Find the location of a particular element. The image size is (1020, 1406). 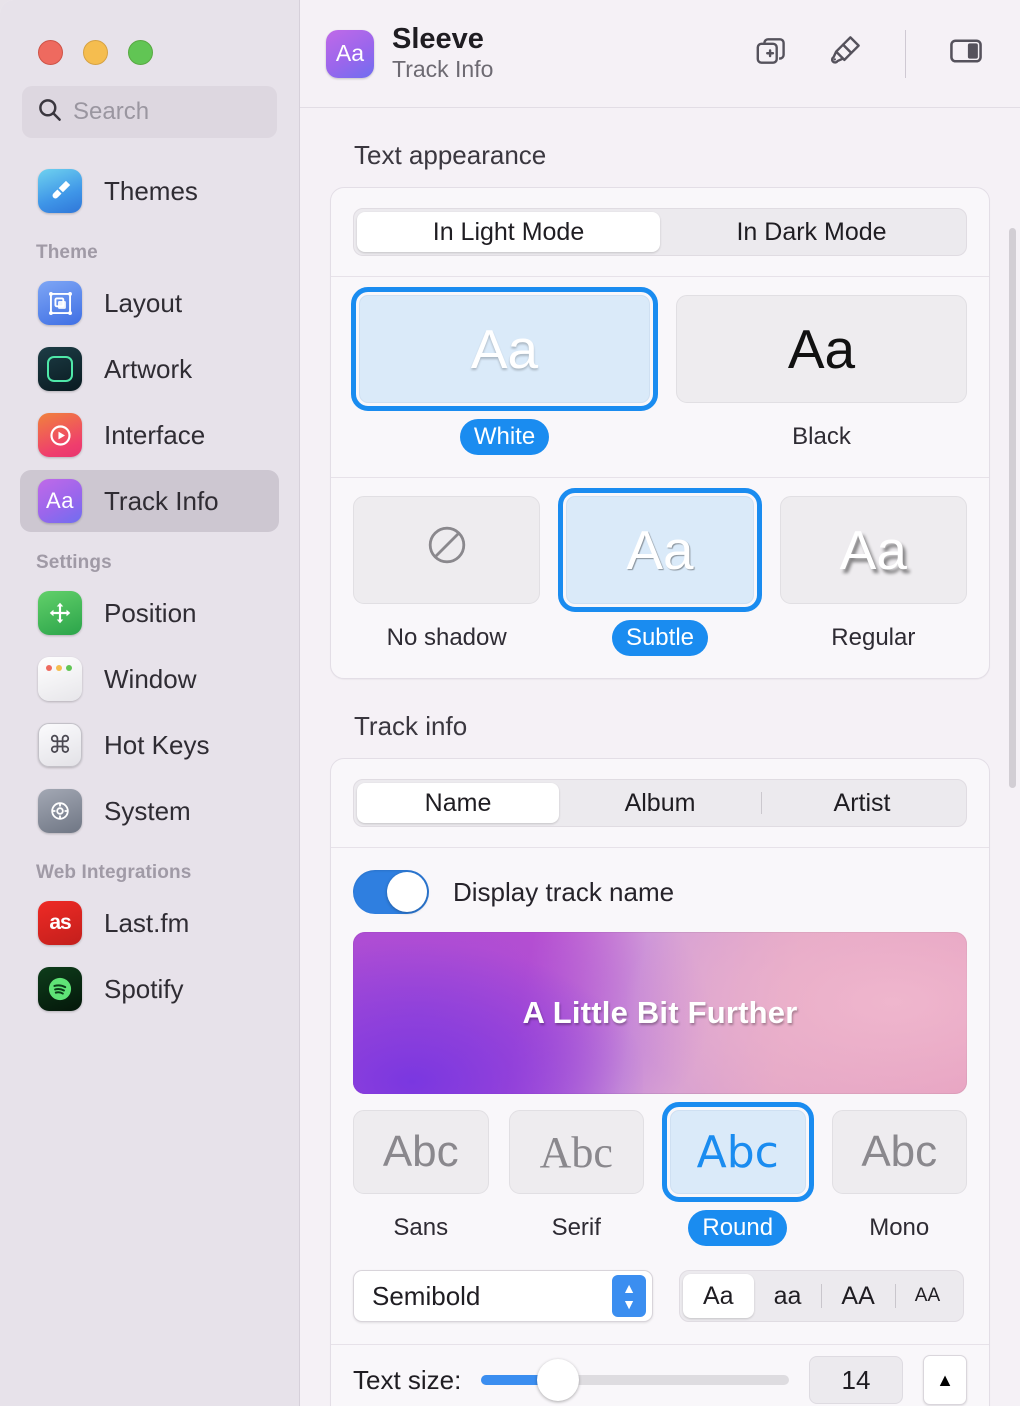

capitalization-segmented-control: Aa aa AA AA is located at coordinates (822, 1296).